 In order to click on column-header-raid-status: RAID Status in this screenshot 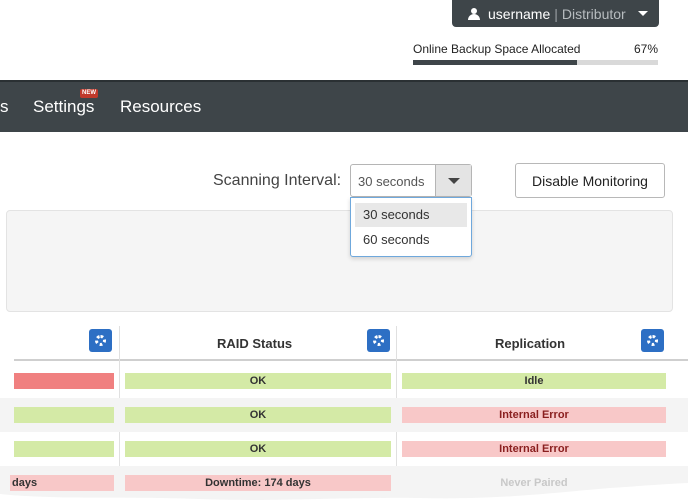, I will do `click(255, 343)`.